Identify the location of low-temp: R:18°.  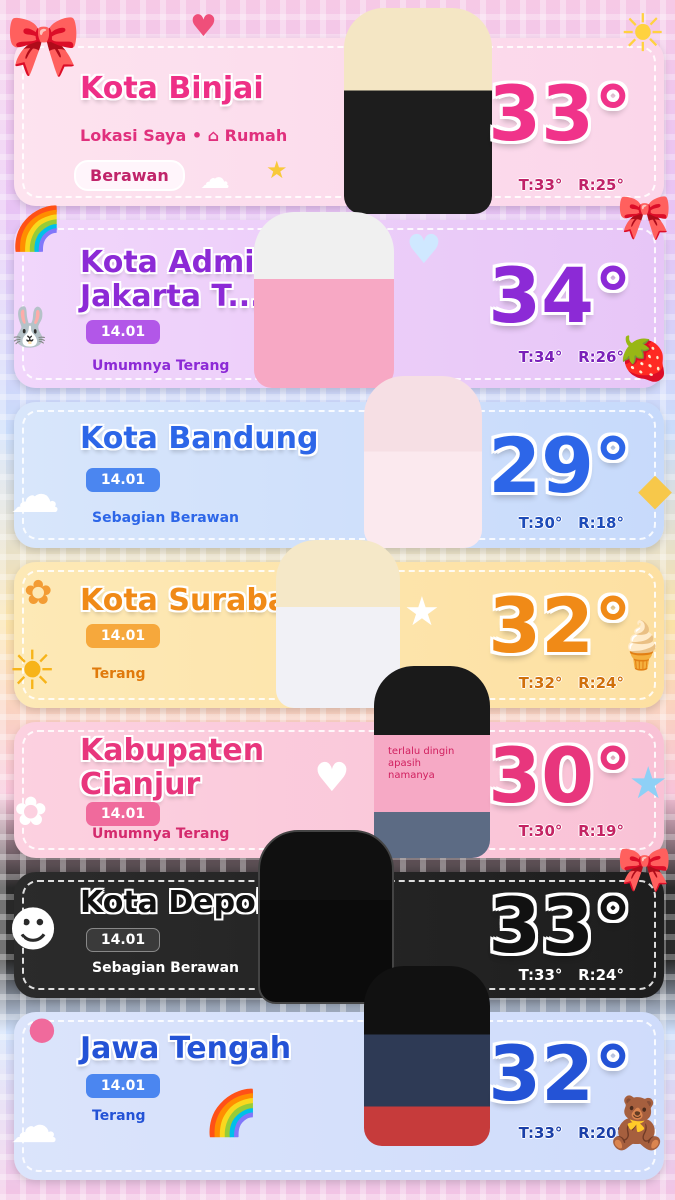
(601, 523).